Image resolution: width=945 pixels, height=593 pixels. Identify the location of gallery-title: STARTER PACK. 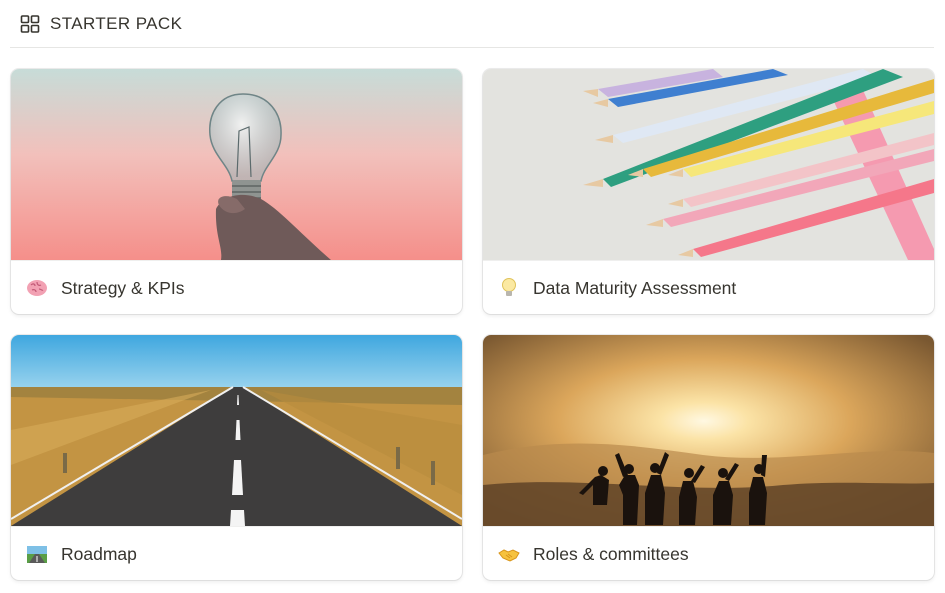
(116, 23).